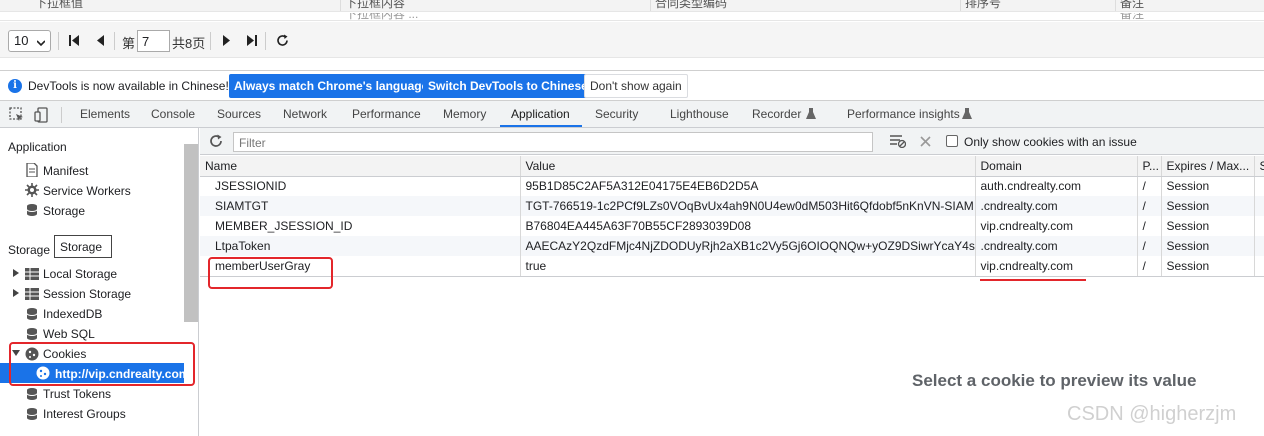  Describe the element at coordinates (1152, 414) in the screenshot. I see `watermark: CSDN @higherzjm` at that location.